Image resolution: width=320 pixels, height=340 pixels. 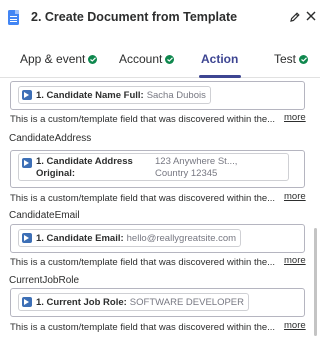 I want to click on field-label: CandidateAddress, so click(x=50, y=138).